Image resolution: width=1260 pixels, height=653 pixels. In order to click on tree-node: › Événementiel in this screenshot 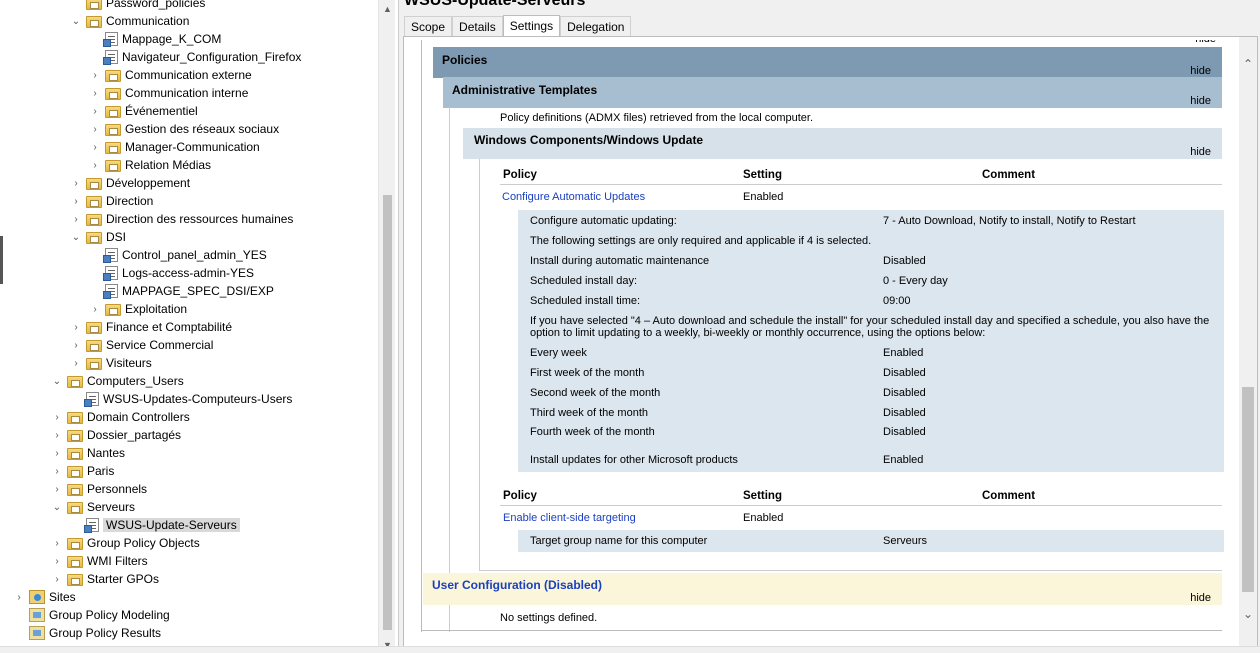, I will do `click(143, 111)`.